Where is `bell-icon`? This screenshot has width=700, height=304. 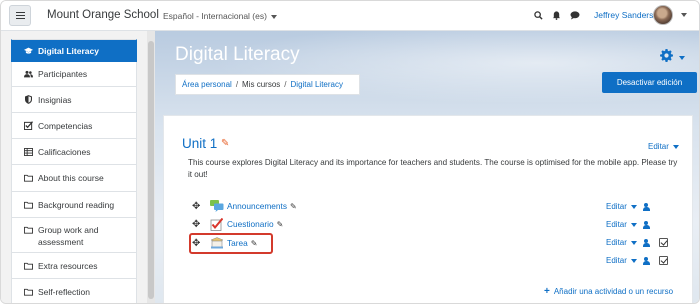
bell-icon is located at coordinates (556, 15).